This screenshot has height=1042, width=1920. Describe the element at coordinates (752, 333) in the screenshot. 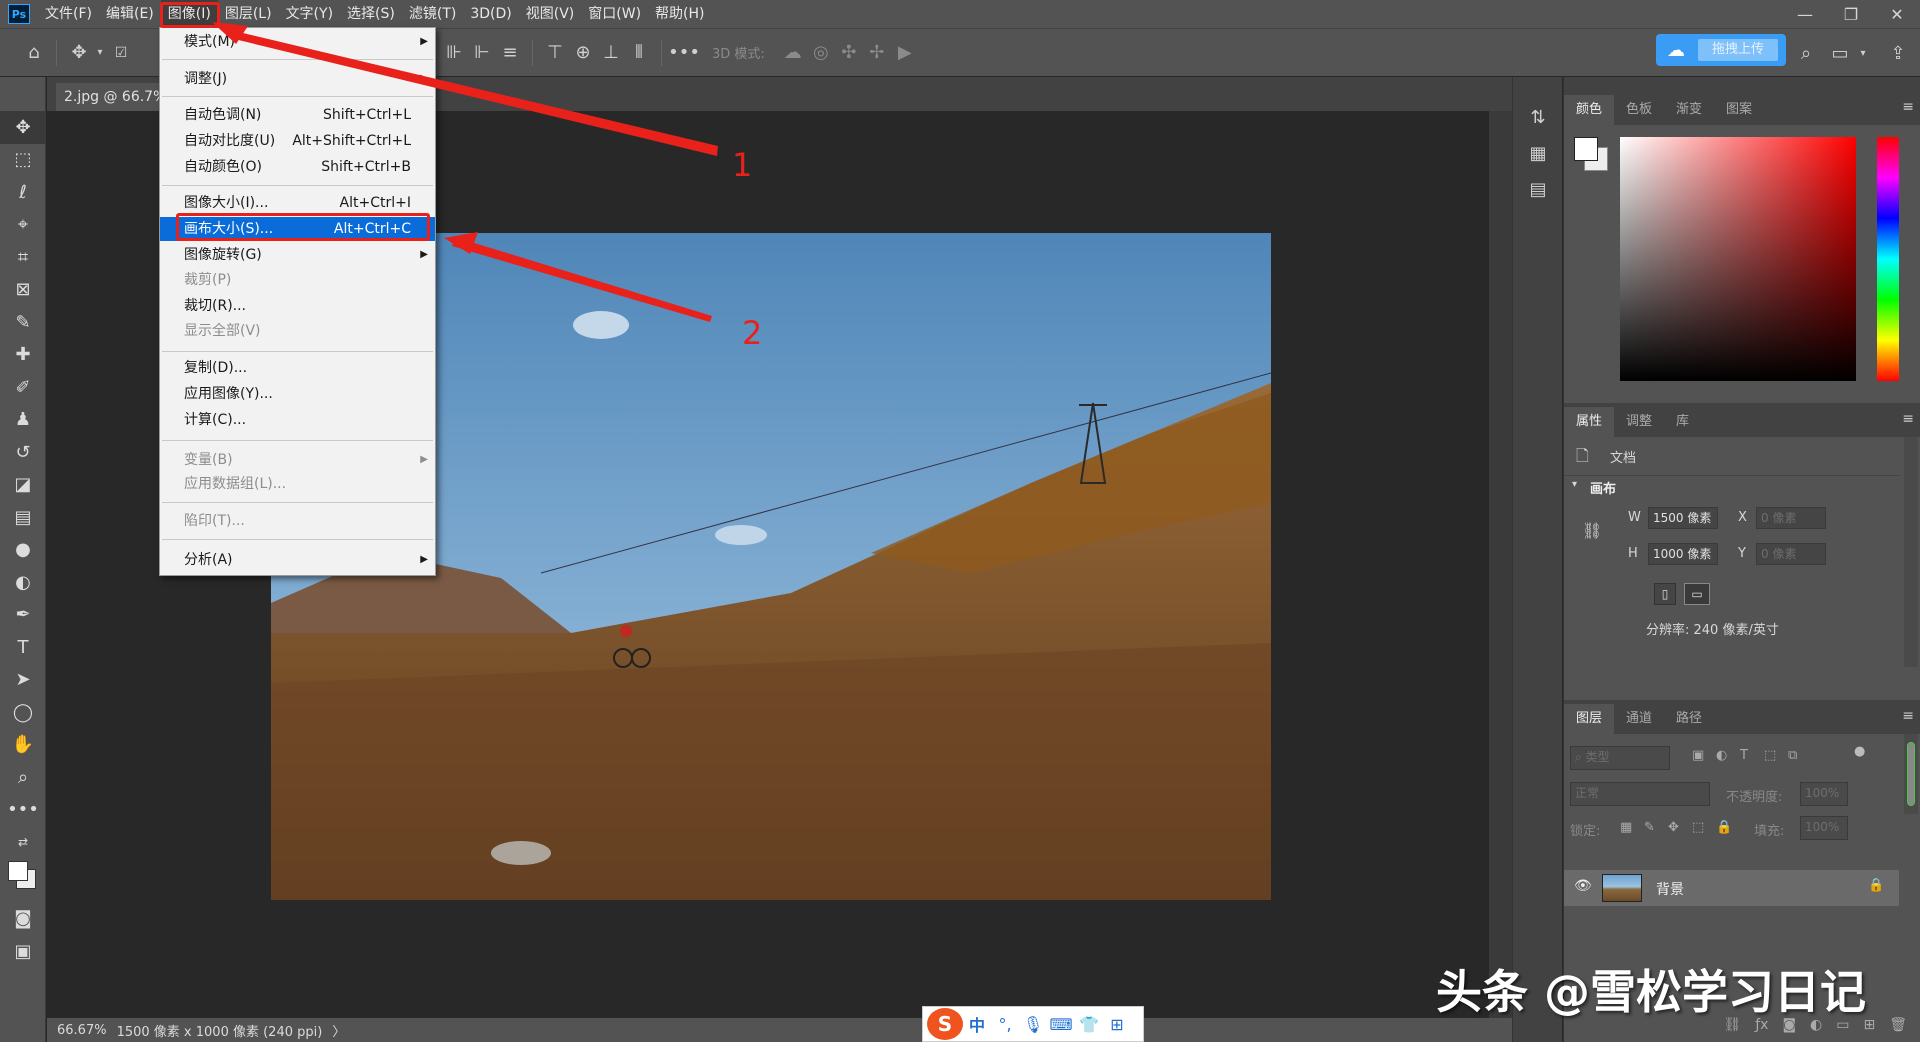

I see `annotation-number-2: 2` at that location.